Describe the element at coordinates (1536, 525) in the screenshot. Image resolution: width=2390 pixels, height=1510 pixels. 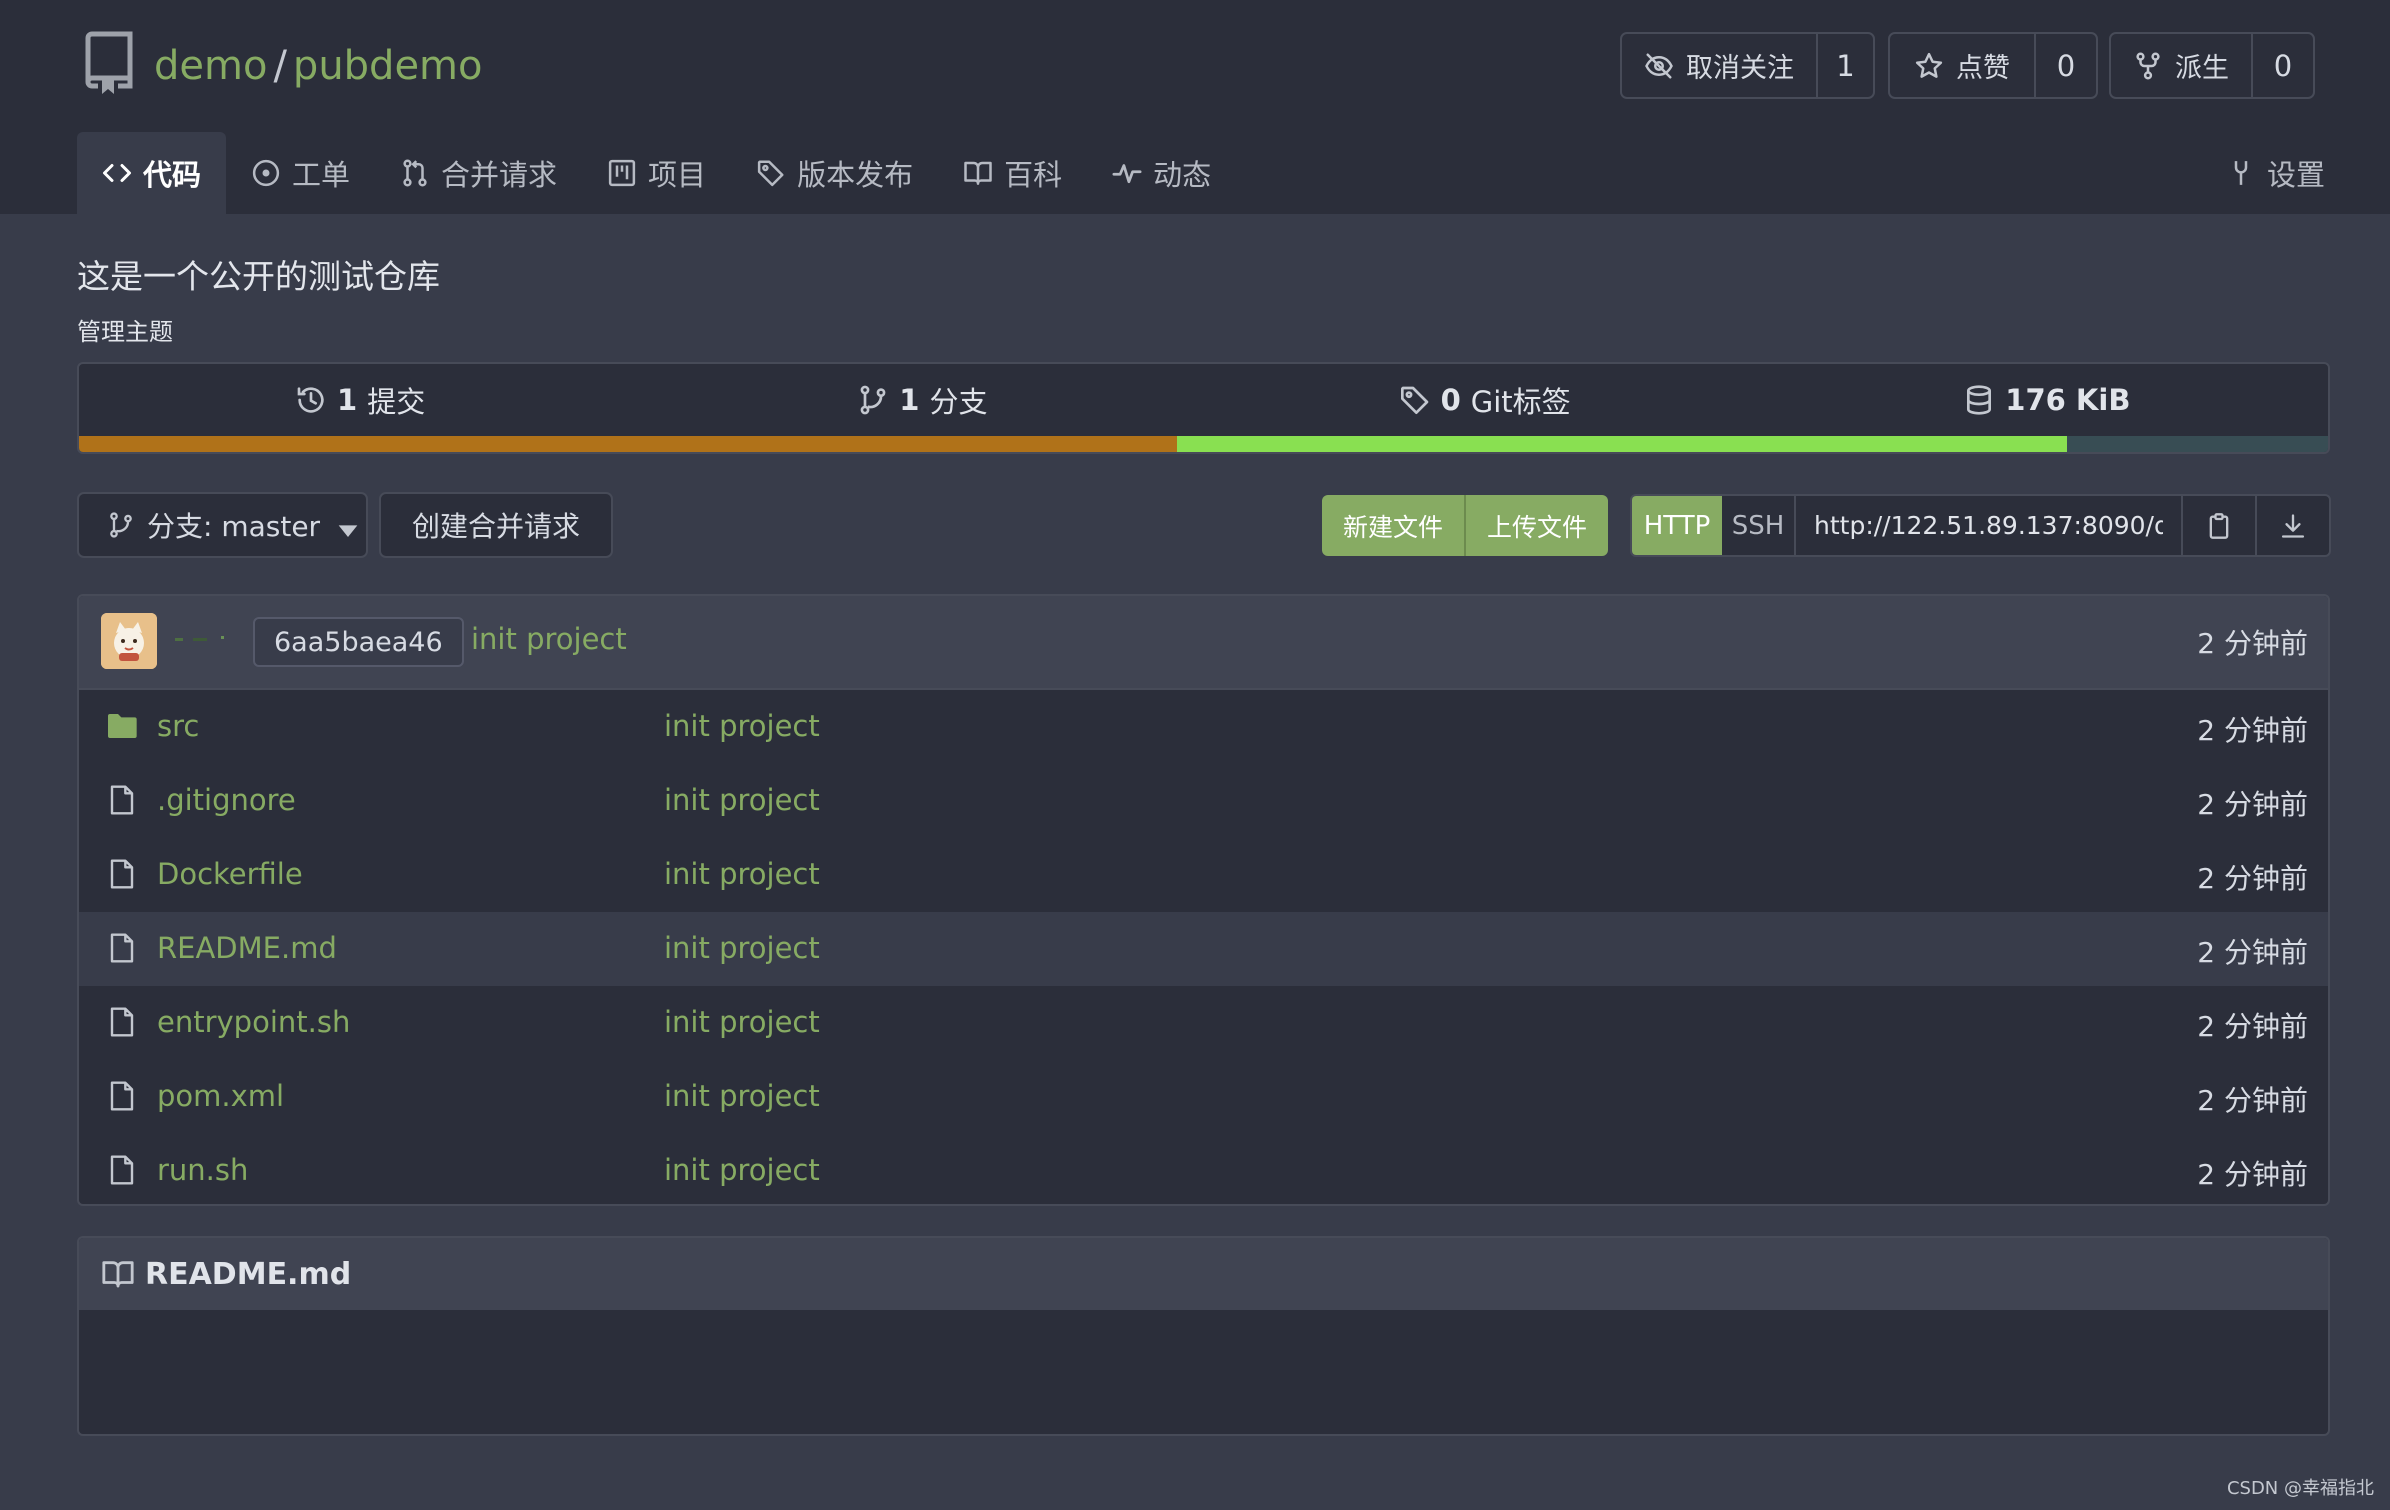
I see `upload-file-button: 上传文件` at that location.